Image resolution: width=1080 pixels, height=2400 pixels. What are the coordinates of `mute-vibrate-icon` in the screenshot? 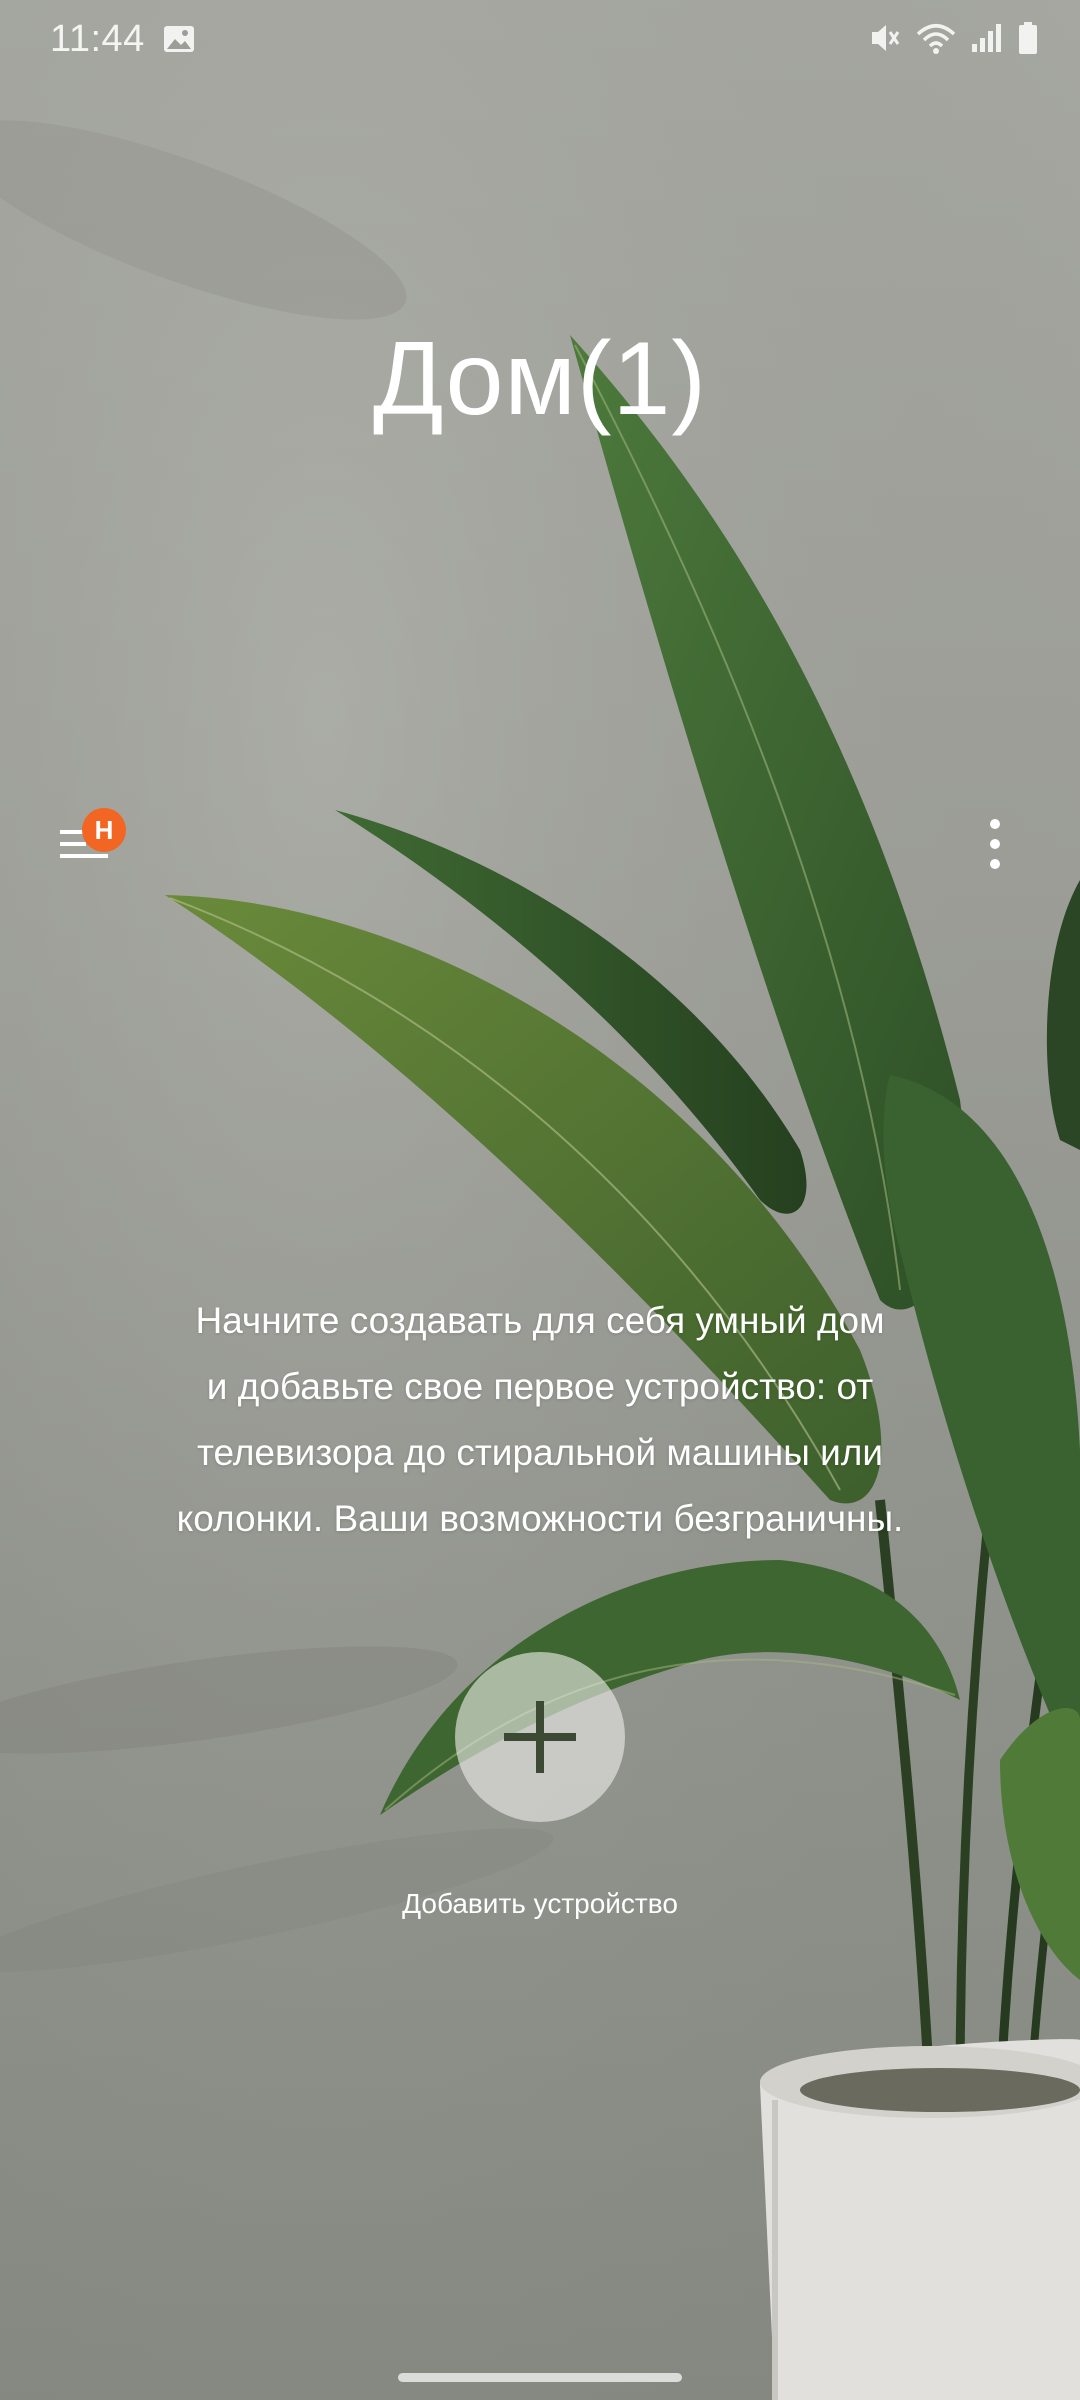 It's located at (886, 38).